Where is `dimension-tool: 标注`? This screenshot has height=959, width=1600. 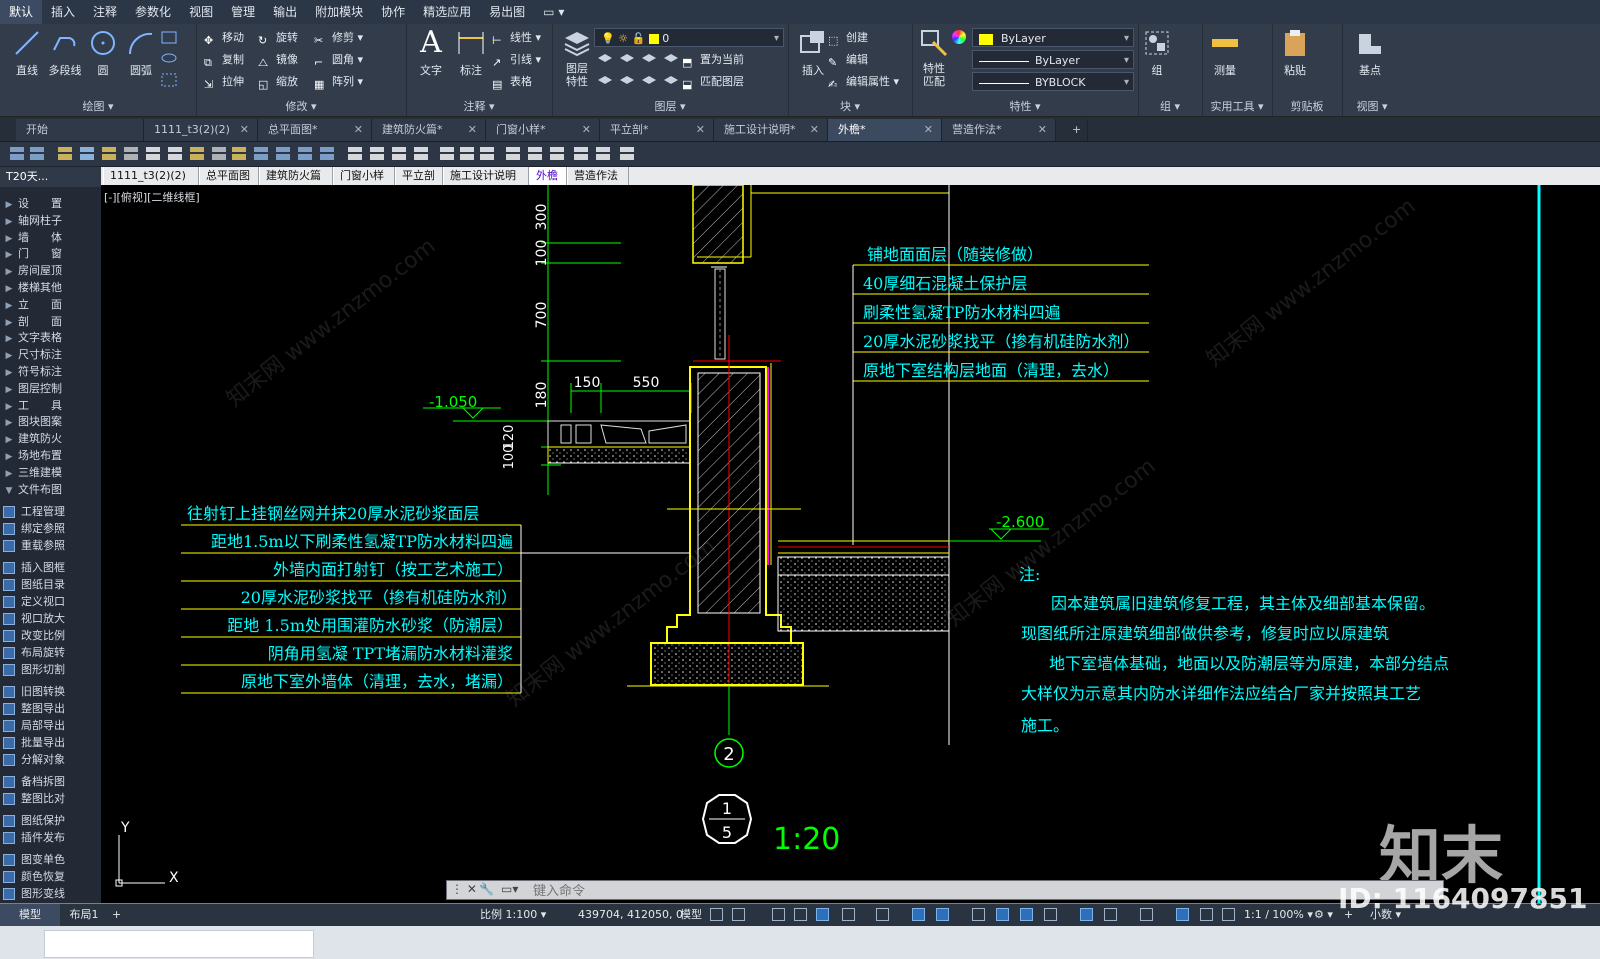 dimension-tool: 标注 is located at coordinates (471, 53).